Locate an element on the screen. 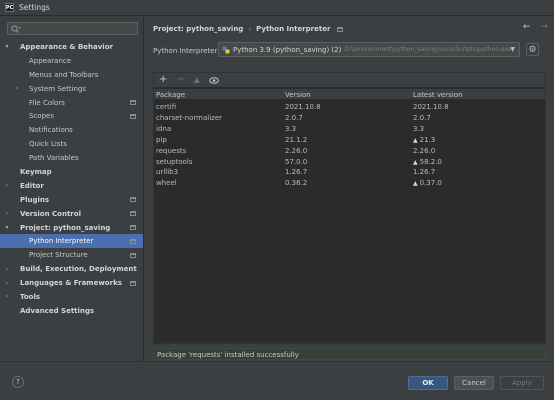 This screenshot has height=400, width=554. sidebar-item-label: File Colors is located at coordinates (47, 102).